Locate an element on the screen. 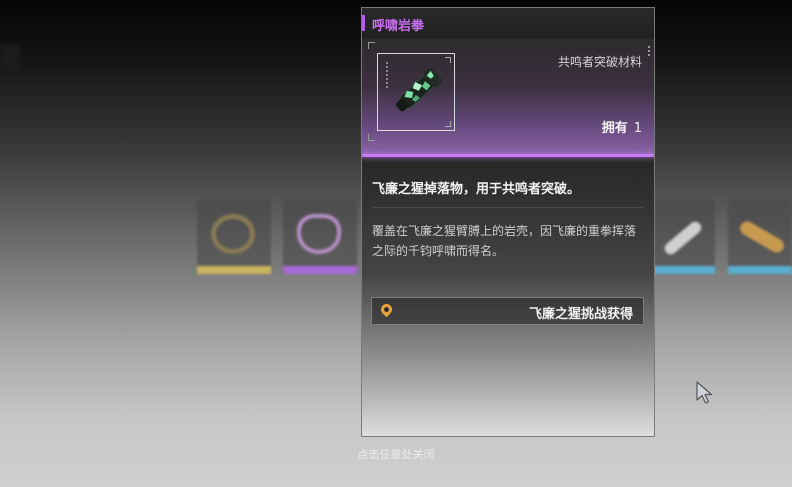 This screenshot has height=487, width=792. item-summary: 飞廉之猩掉落物，用于共鸣者突破。 is located at coordinates (476, 189).